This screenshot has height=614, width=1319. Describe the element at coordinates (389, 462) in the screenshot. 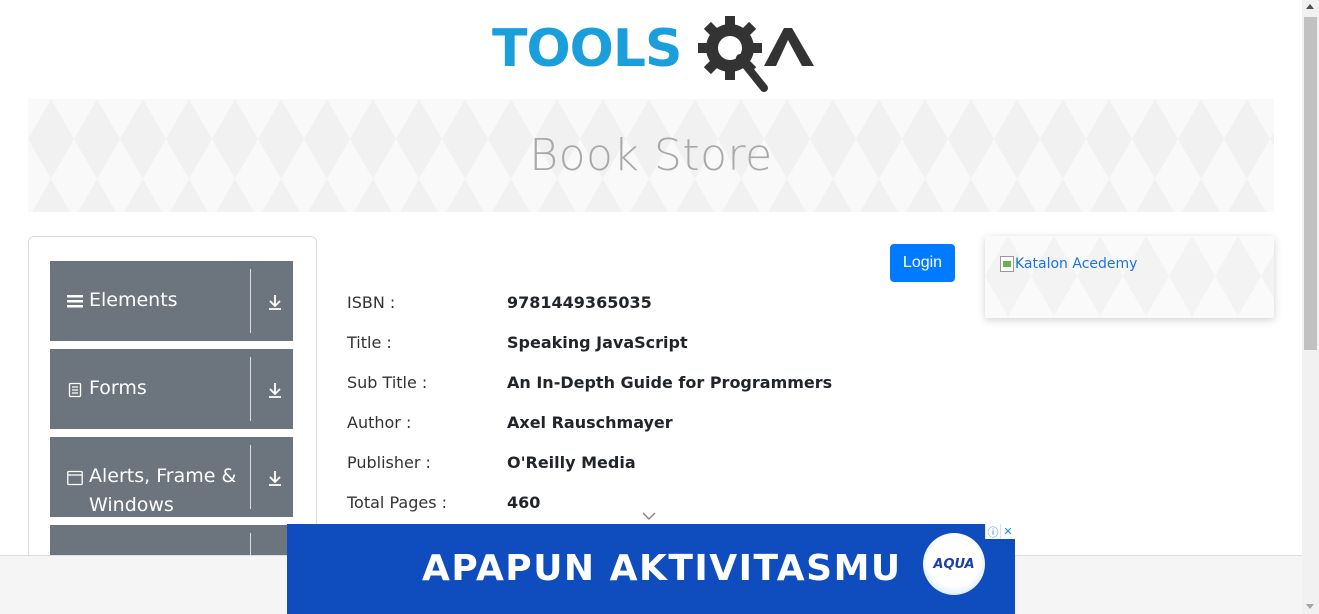

I see `detail-label: Publisher :` at that location.